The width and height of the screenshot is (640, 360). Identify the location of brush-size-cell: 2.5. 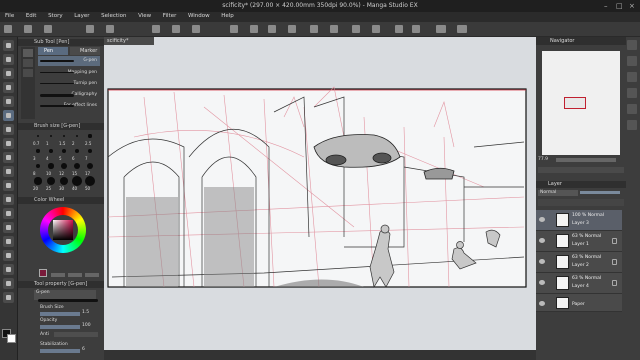
(90, 138).